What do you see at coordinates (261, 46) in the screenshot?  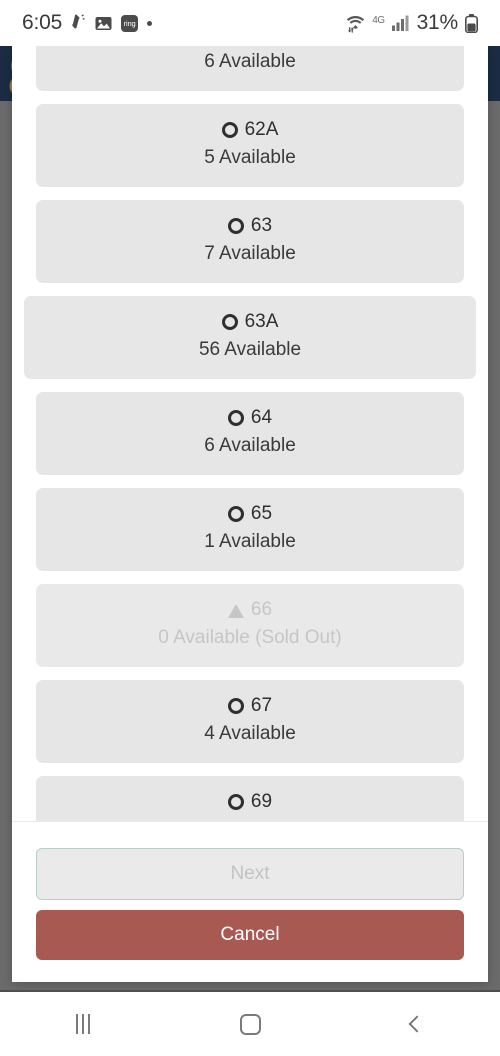 I see `option-label: 62` at bounding box center [261, 46].